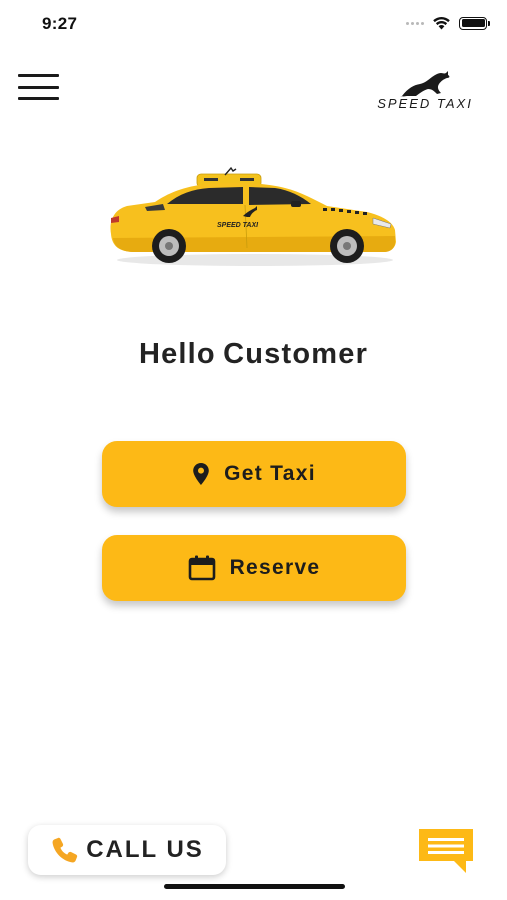 This screenshot has height=900, width=507. Describe the element at coordinates (201, 474) in the screenshot. I see `location-pin-icon` at that location.